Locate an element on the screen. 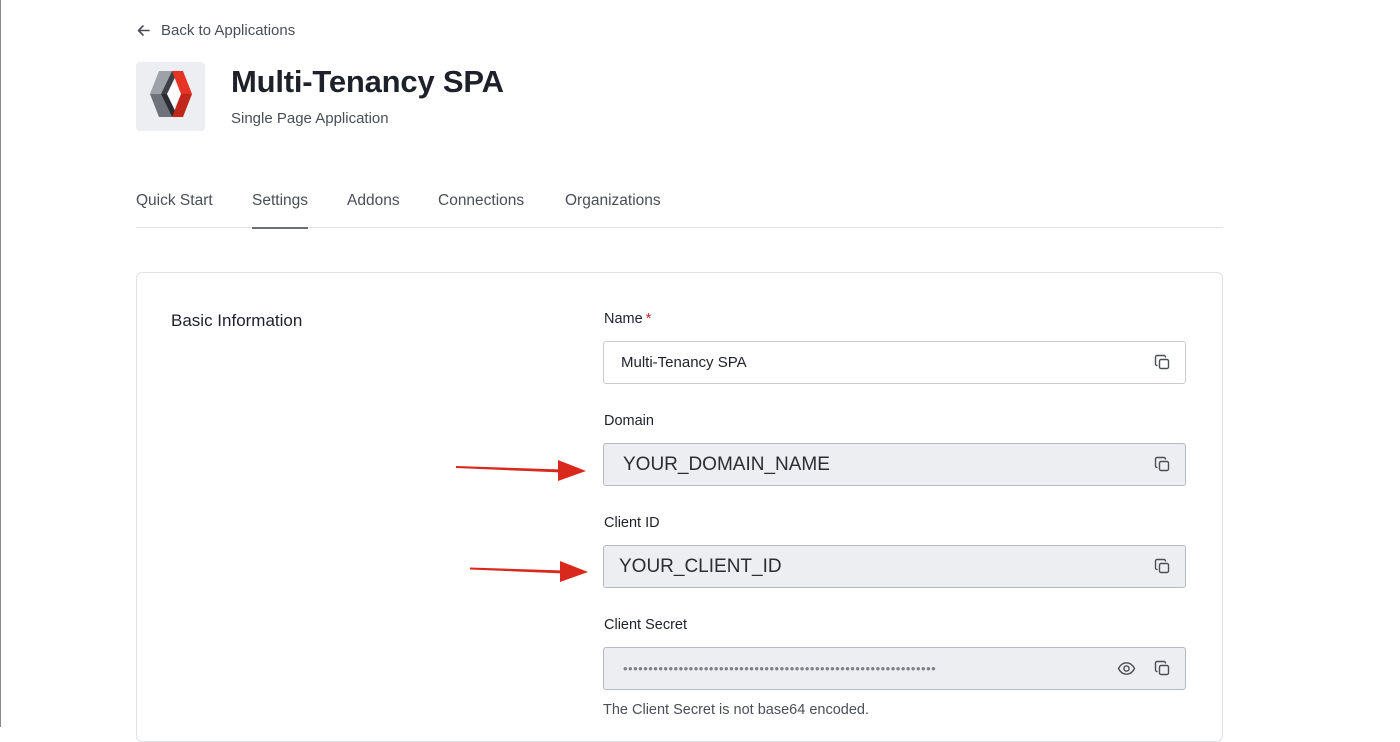 This screenshot has height=742, width=1400. tab-addons: Addons is located at coordinates (373, 209).